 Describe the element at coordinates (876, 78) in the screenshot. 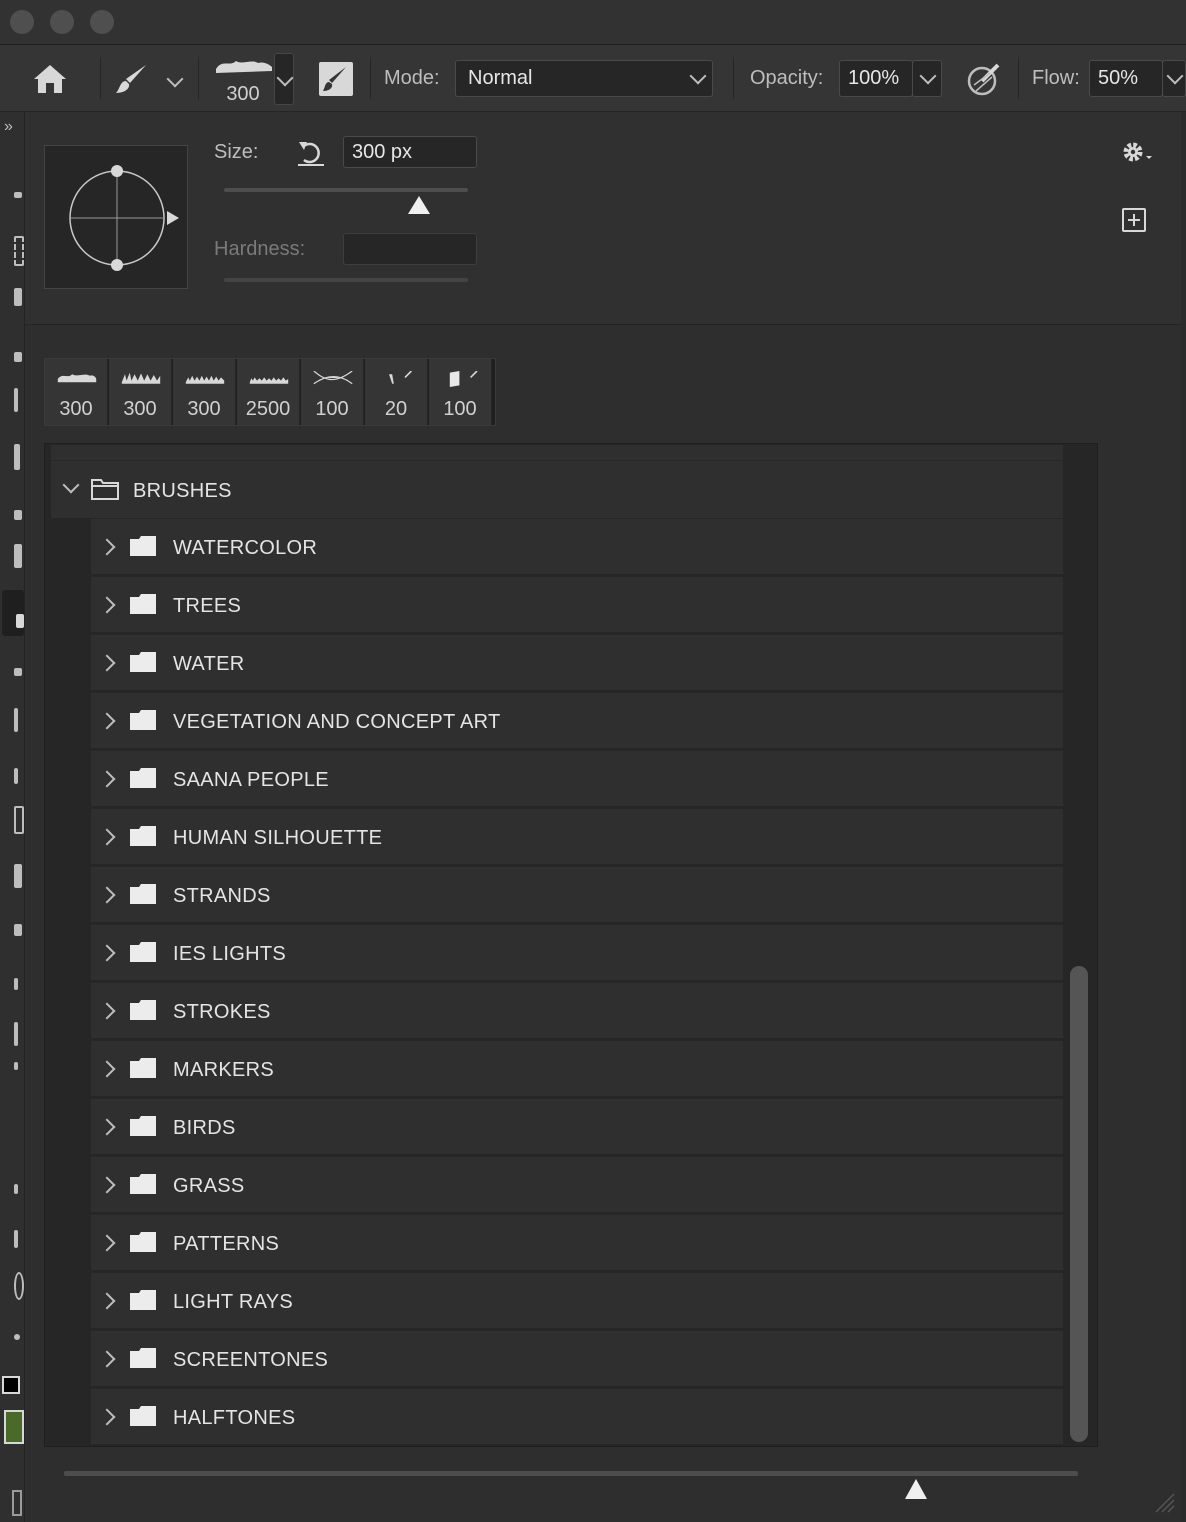

I see `opacity-input: 100%` at that location.